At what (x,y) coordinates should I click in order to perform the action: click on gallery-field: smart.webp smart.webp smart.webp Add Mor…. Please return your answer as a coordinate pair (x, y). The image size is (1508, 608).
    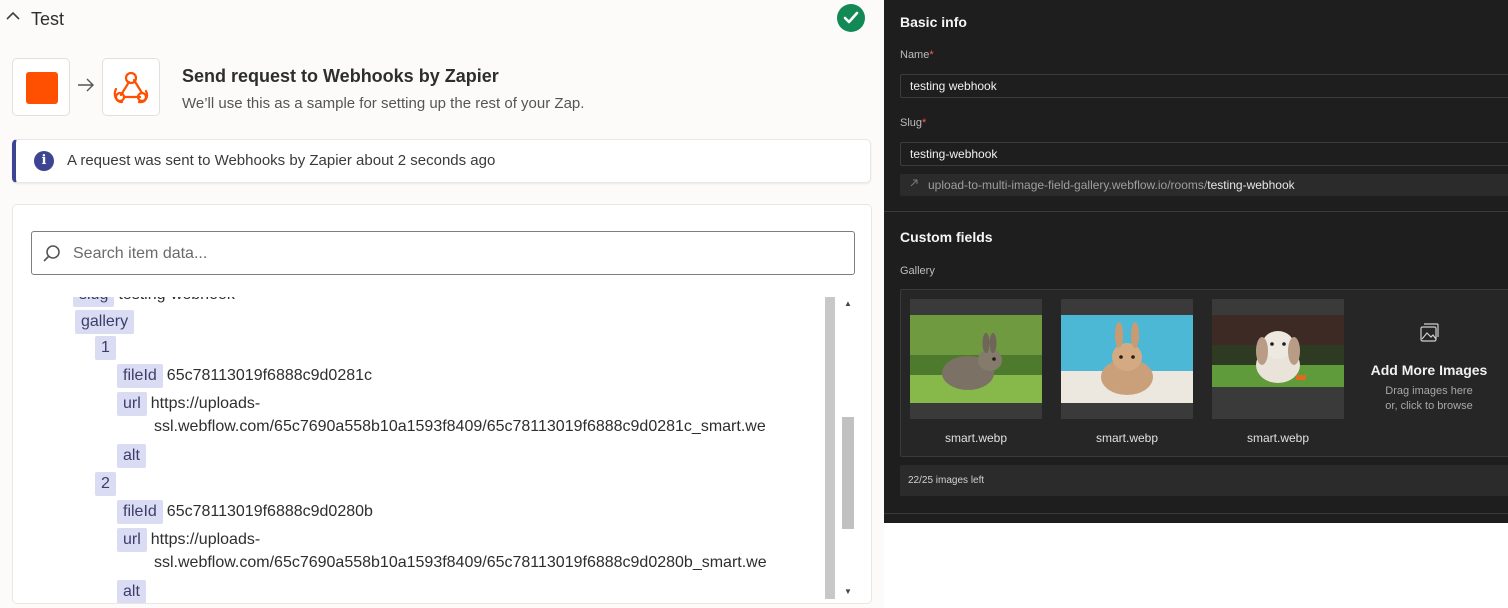
    Looking at the image, I should click on (1204, 373).